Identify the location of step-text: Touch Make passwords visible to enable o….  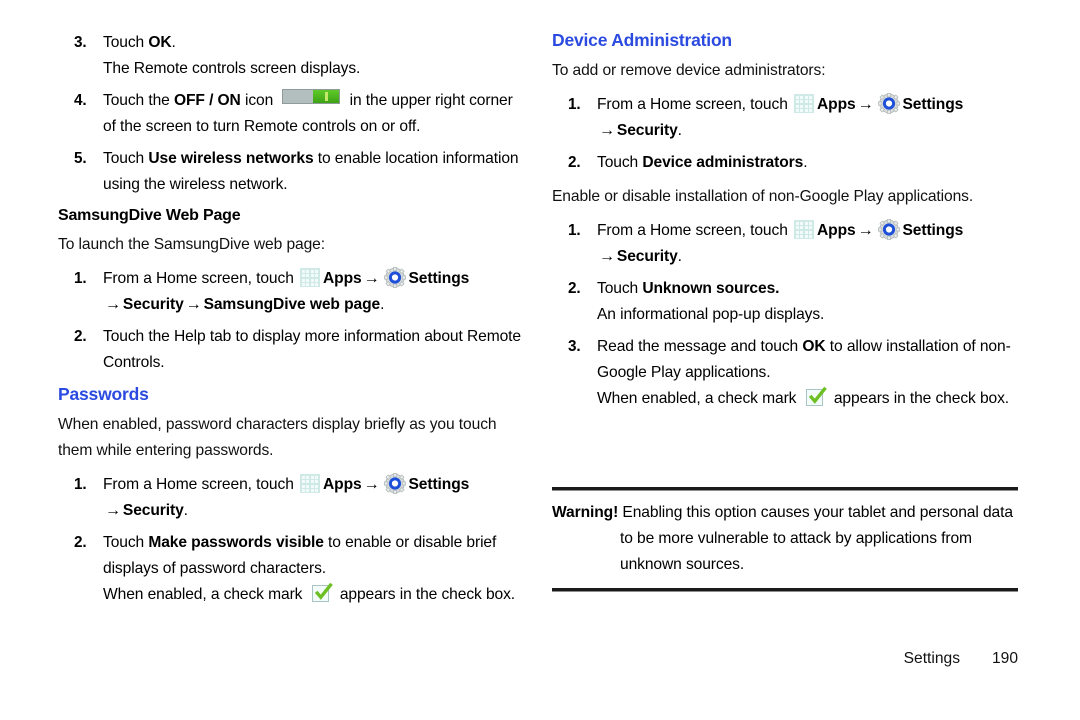
(299, 555).